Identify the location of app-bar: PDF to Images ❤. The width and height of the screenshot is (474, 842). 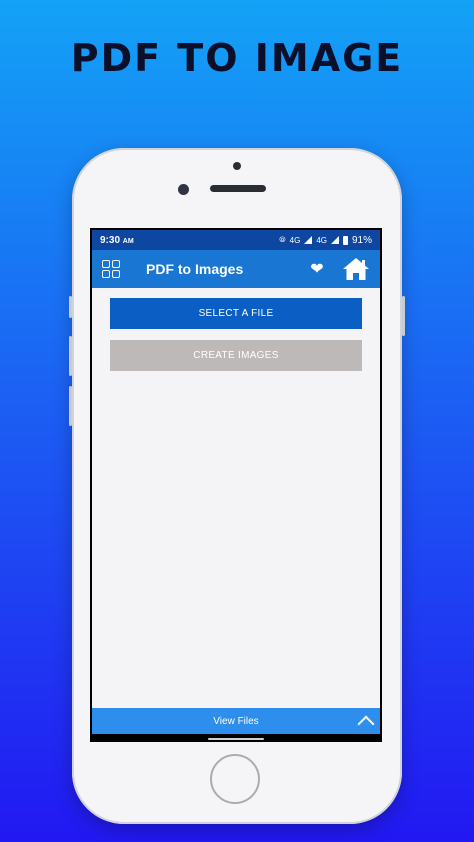
(236, 269).